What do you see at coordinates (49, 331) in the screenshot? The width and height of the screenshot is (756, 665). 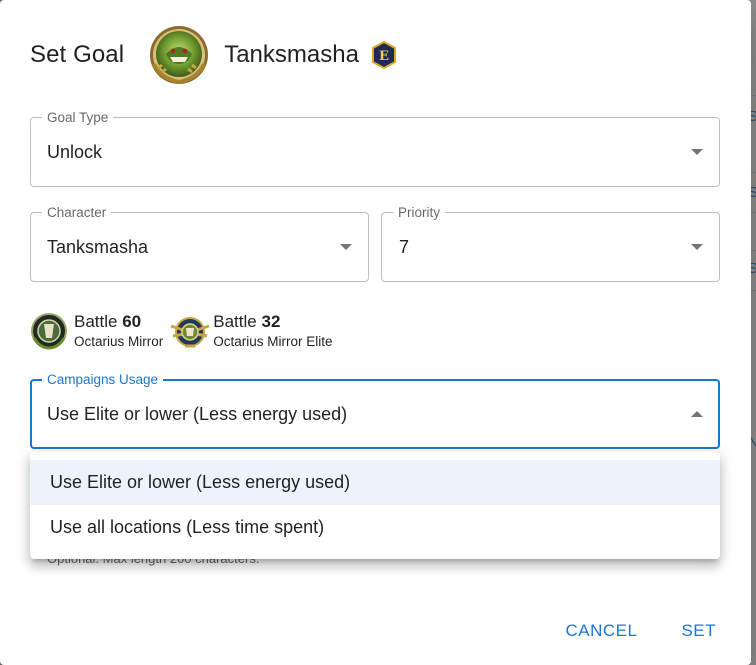 I see `campaign-icon` at bounding box center [49, 331].